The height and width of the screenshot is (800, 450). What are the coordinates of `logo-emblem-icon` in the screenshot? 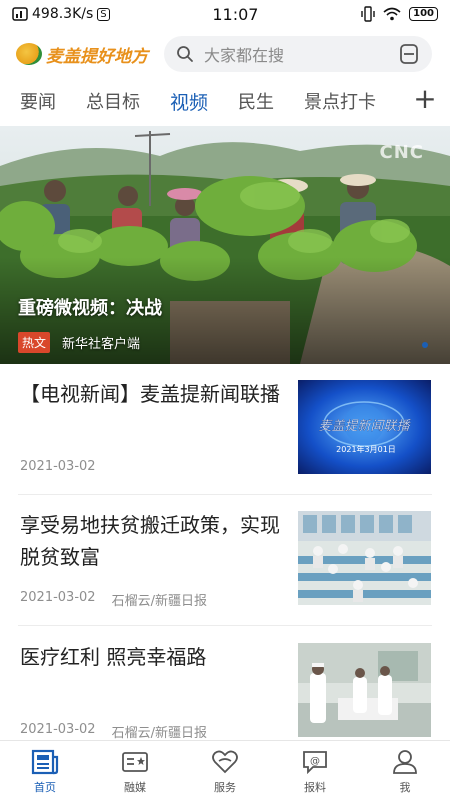 It's located at (29, 54).